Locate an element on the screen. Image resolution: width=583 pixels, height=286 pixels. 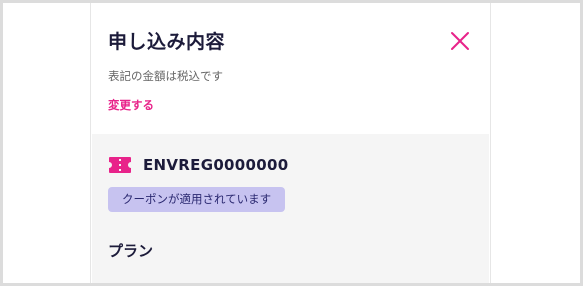
change-link: 変更する is located at coordinates (131, 105).